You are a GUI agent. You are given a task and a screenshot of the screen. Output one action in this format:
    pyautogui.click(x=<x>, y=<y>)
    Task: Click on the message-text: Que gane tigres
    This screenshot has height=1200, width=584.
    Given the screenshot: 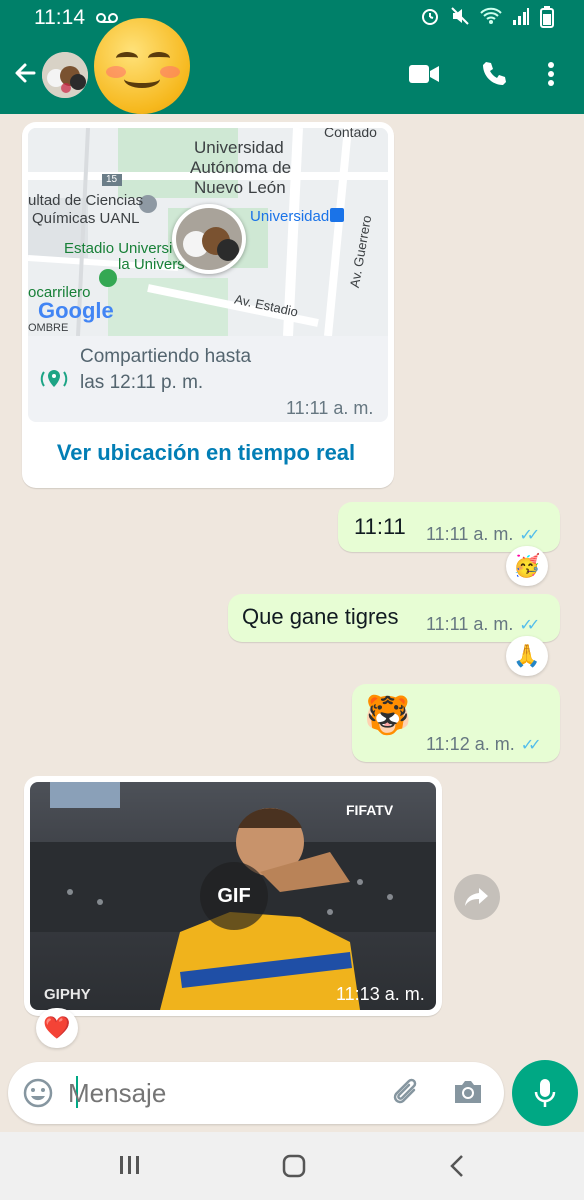 What is the action you would take?
    pyautogui.click(x=320, y=616)
    